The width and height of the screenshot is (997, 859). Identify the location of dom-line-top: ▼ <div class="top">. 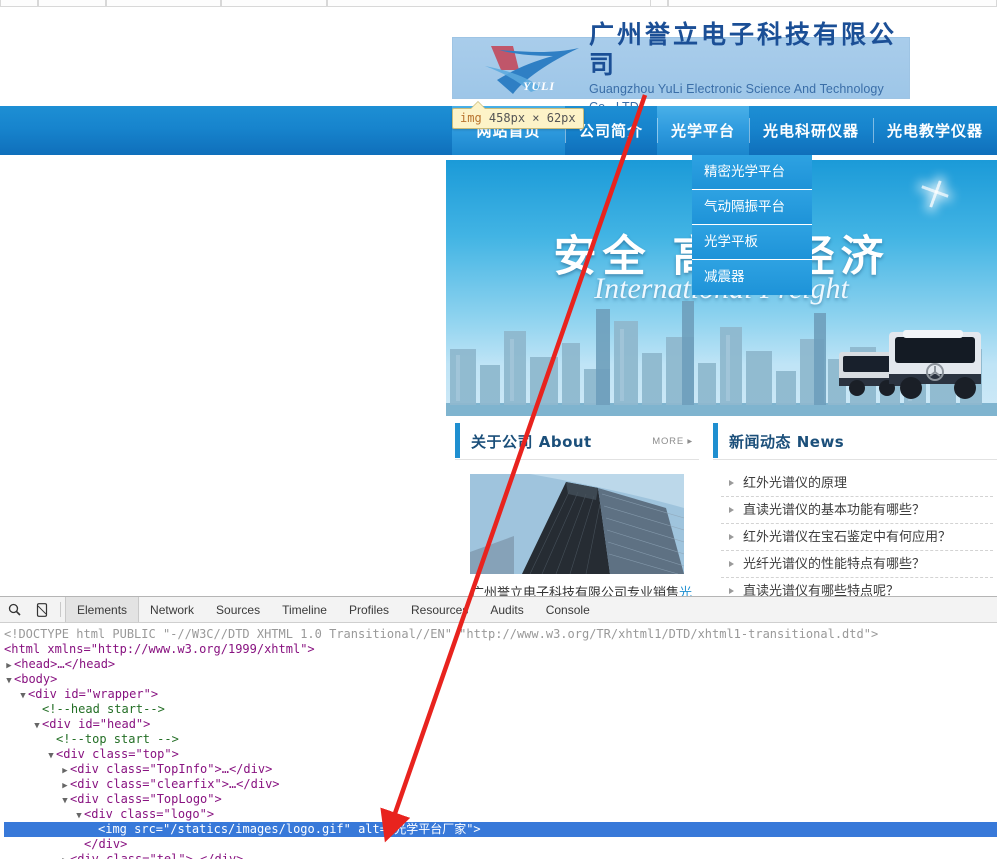
(500, 754).